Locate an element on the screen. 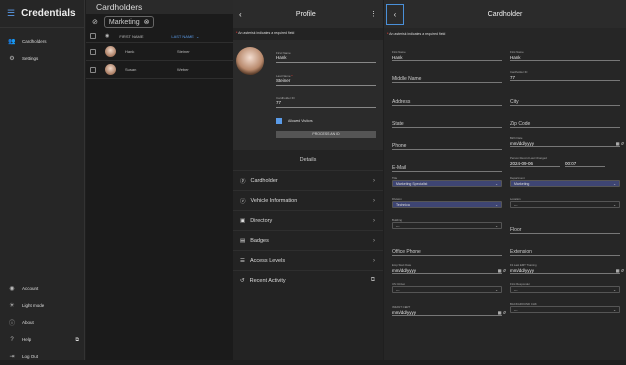 This screenshot has width=626, height=365. filter-icon: ⊘ is located at coordinates (95, 22).